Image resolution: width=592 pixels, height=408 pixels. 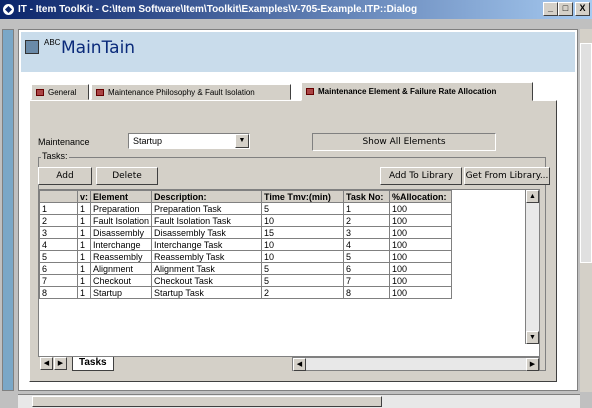 I want to click on chevron-down-icon: ▼, so click(x=242, y=141).